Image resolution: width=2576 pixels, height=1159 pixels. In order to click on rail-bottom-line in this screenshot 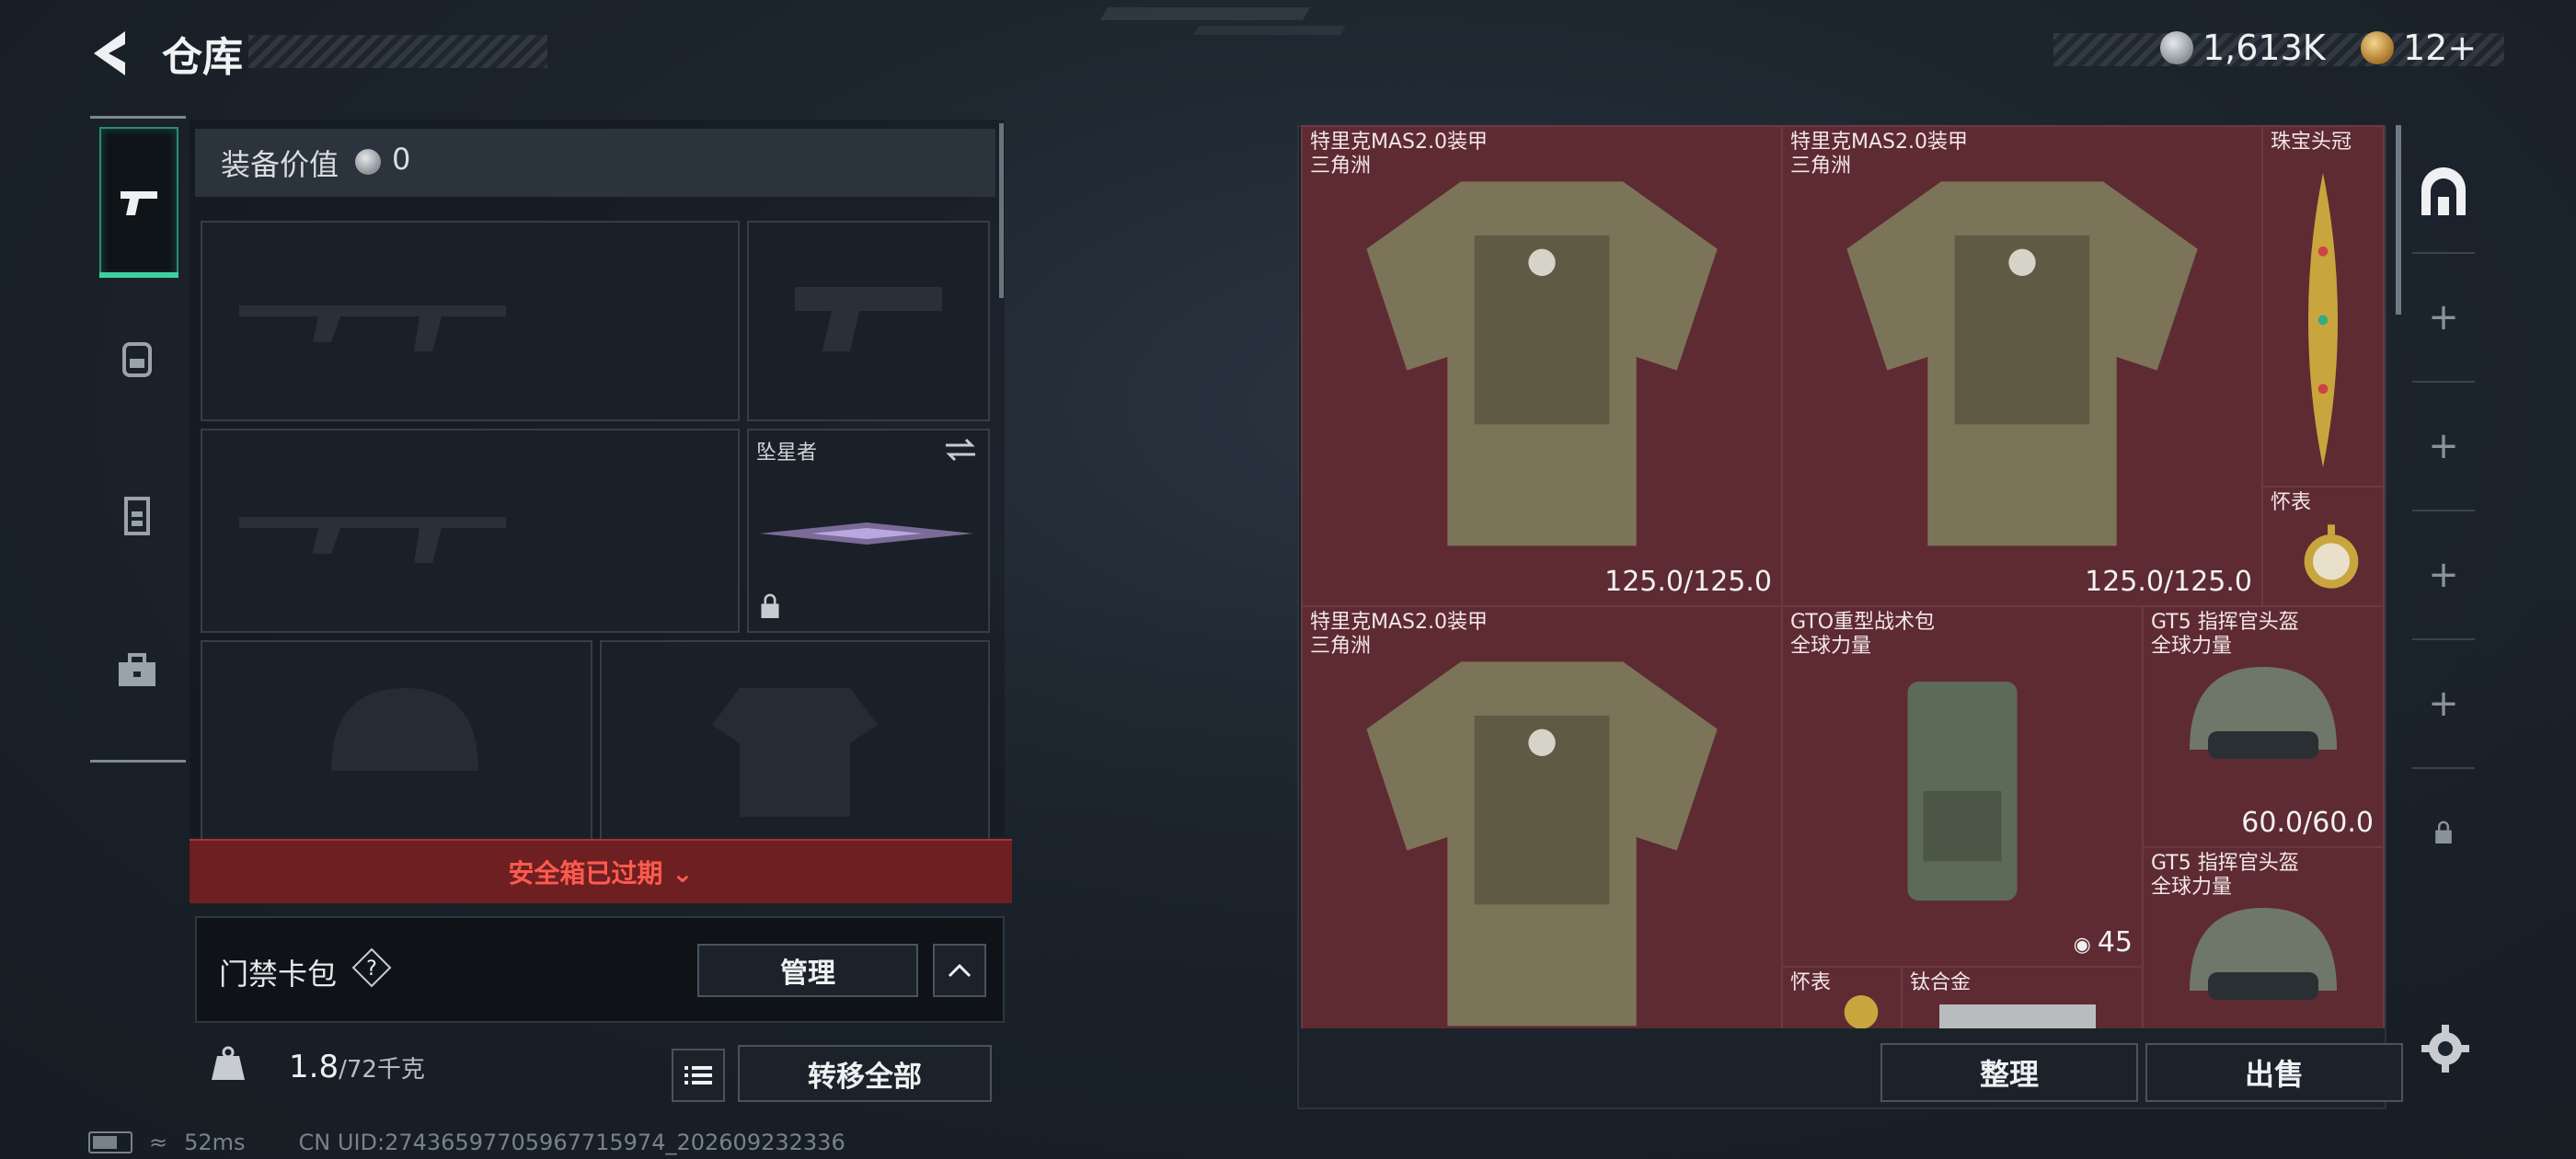, I will do `click(138, 761)`.